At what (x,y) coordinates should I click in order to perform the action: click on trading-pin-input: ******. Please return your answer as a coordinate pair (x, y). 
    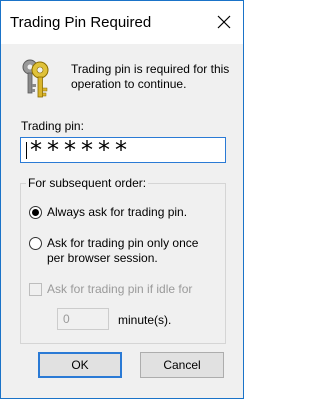
    Looking at the image, I should click on (123, 150).